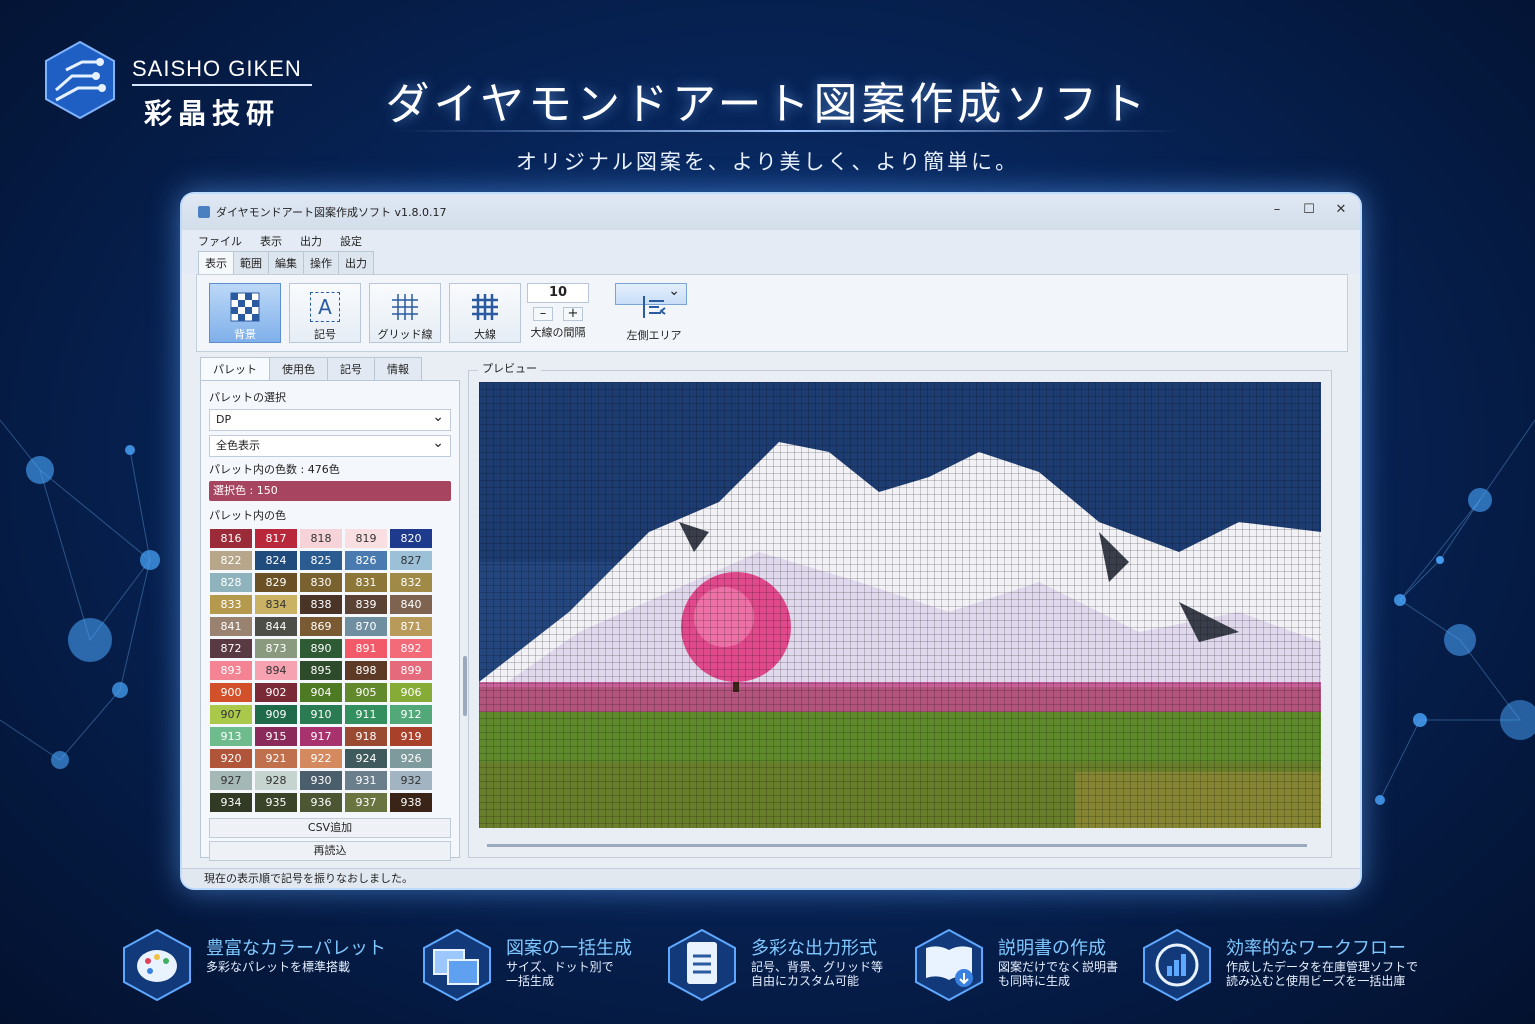 The height and width of the screenshot is (1024, 1535). Describe the element at coordinates (231, 780) in the screenshot. I see `color-swatch: 927` at that location.